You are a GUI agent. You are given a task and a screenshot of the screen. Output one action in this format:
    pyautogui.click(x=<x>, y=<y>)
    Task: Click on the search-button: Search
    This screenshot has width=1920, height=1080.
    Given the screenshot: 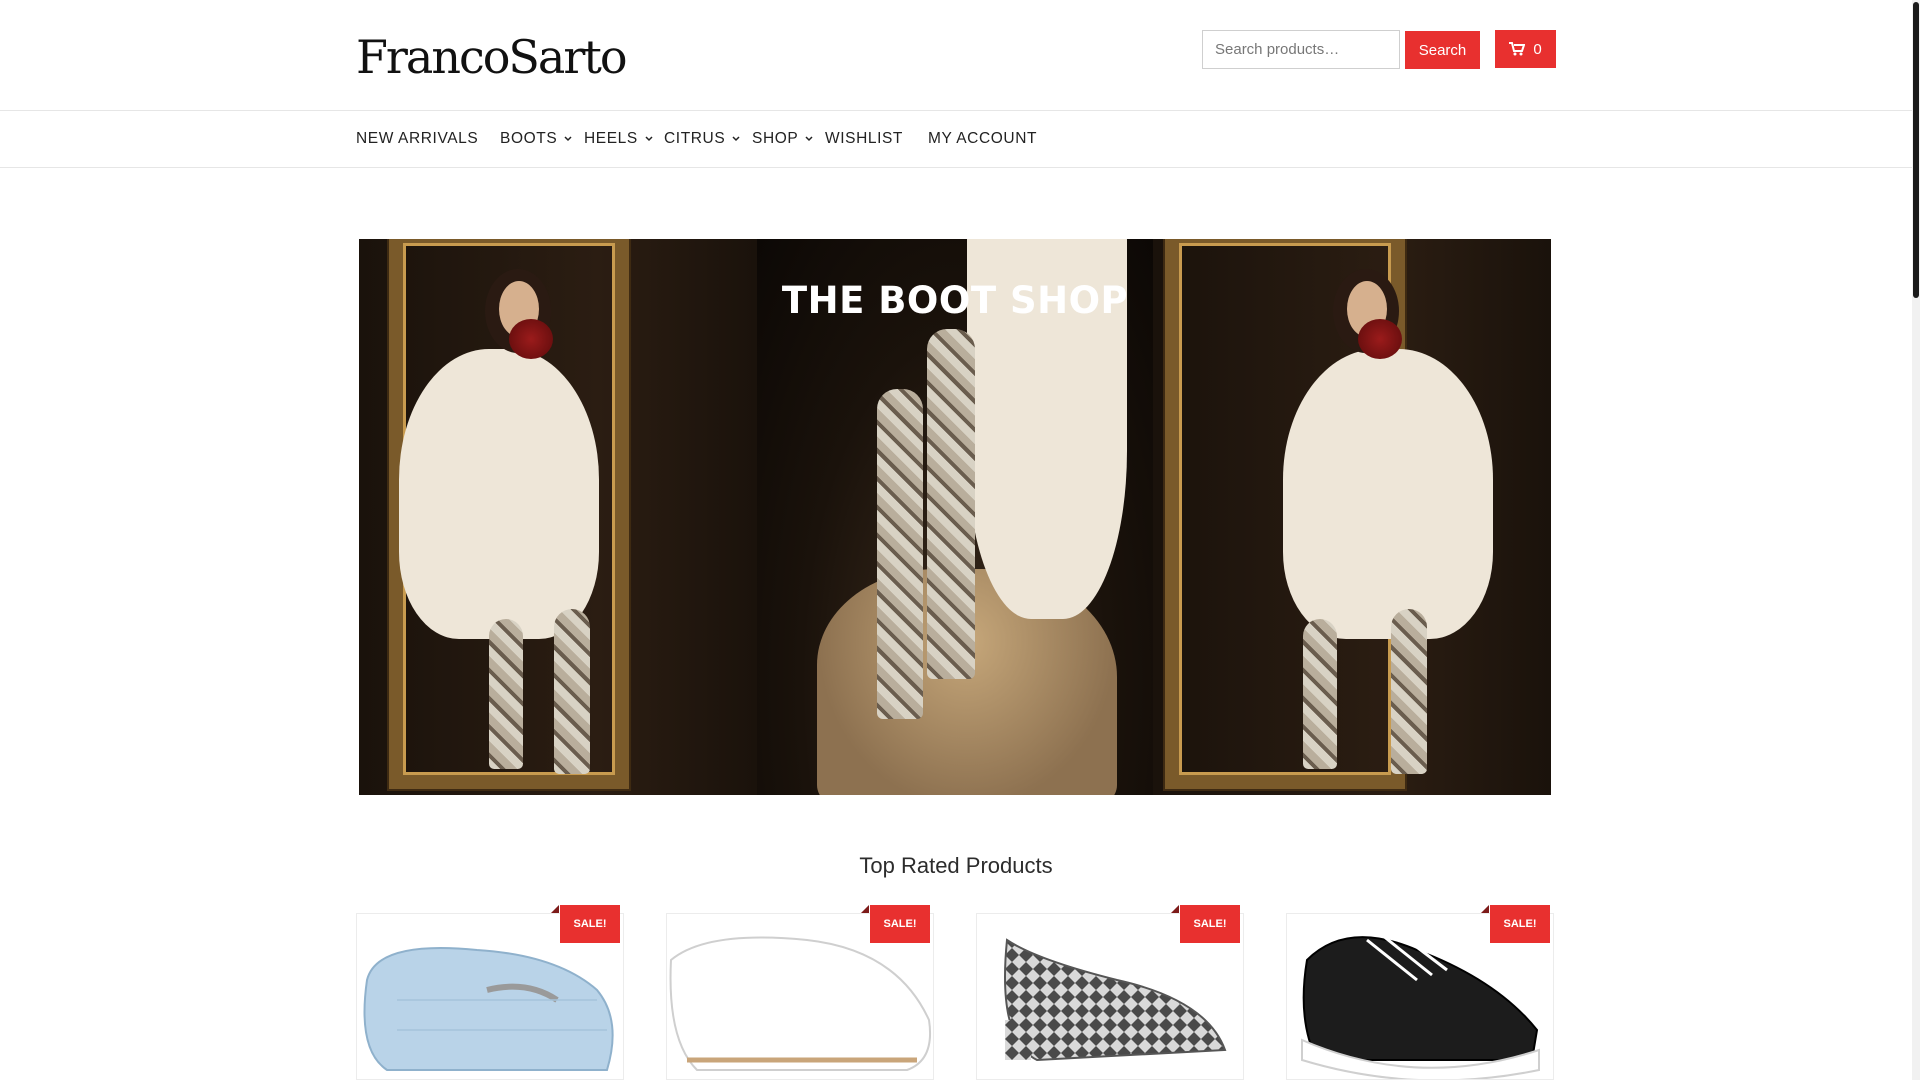 What is the action you would take?
    pyautogui.click(x=1442, y=50)
    